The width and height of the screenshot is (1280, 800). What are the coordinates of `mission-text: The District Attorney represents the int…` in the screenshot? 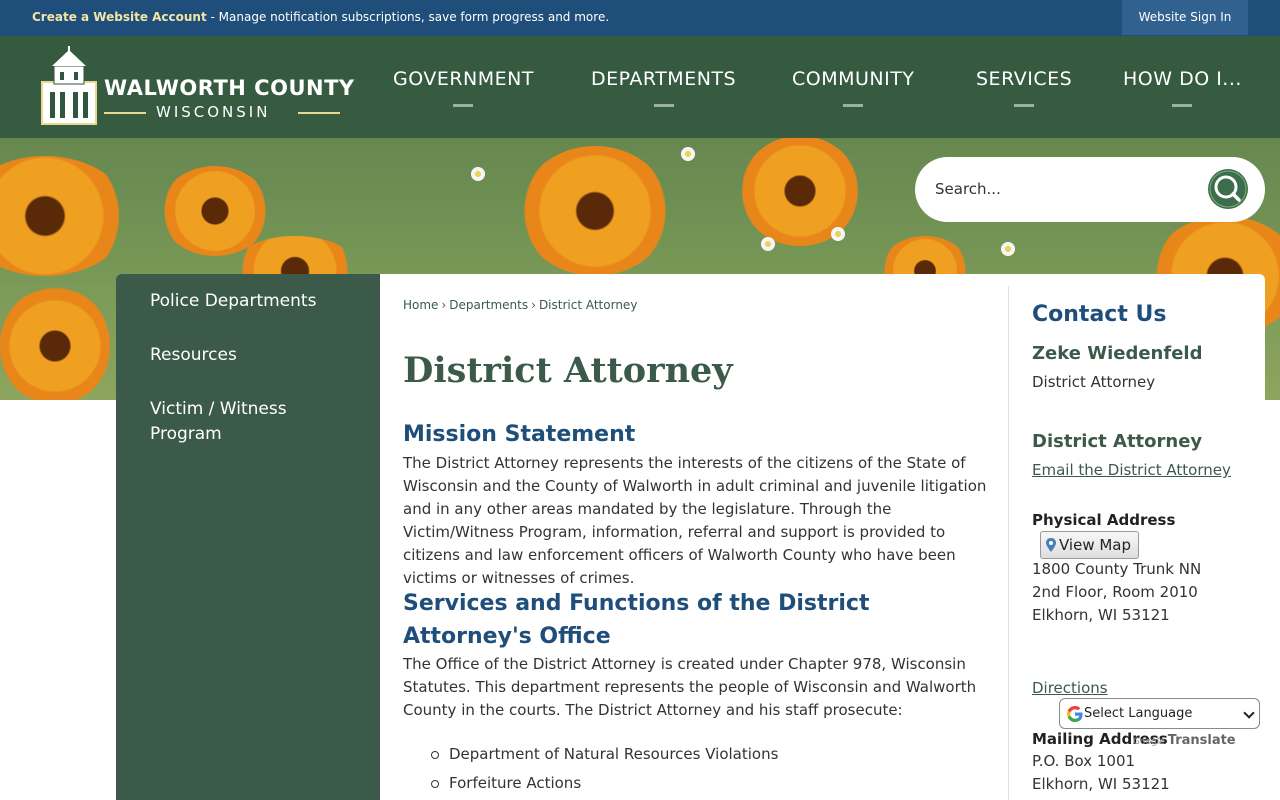 It's located at (695, 520).